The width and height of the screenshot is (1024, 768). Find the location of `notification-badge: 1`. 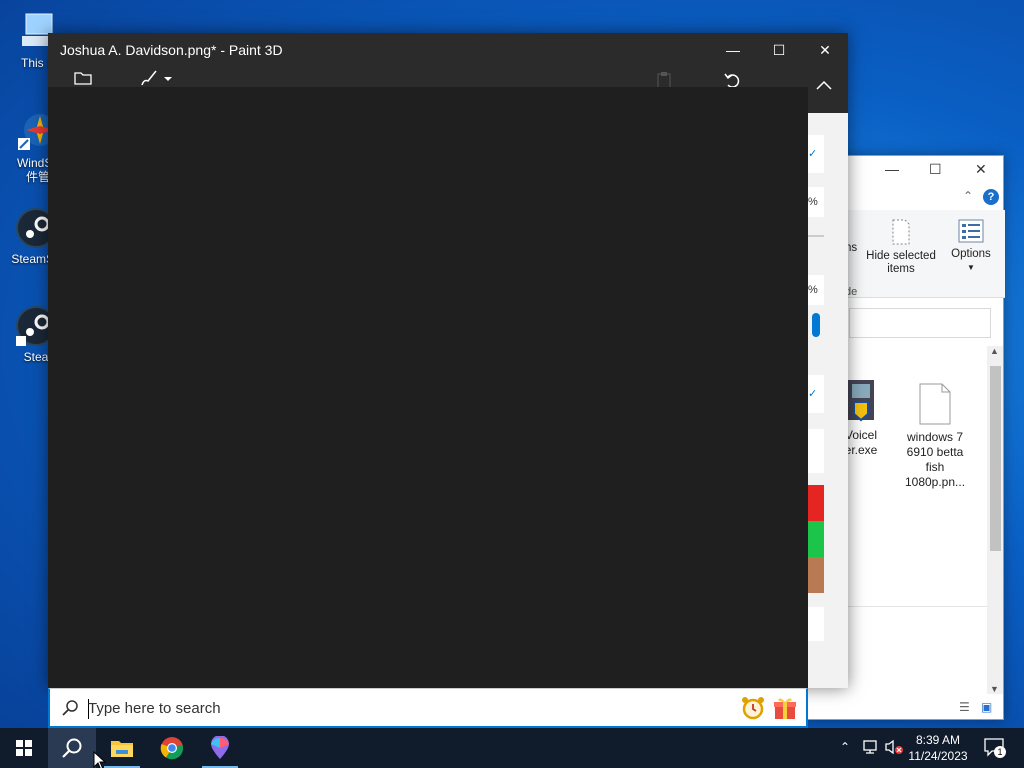

notification-badge: 1 is located at coordinates (1000, 752).